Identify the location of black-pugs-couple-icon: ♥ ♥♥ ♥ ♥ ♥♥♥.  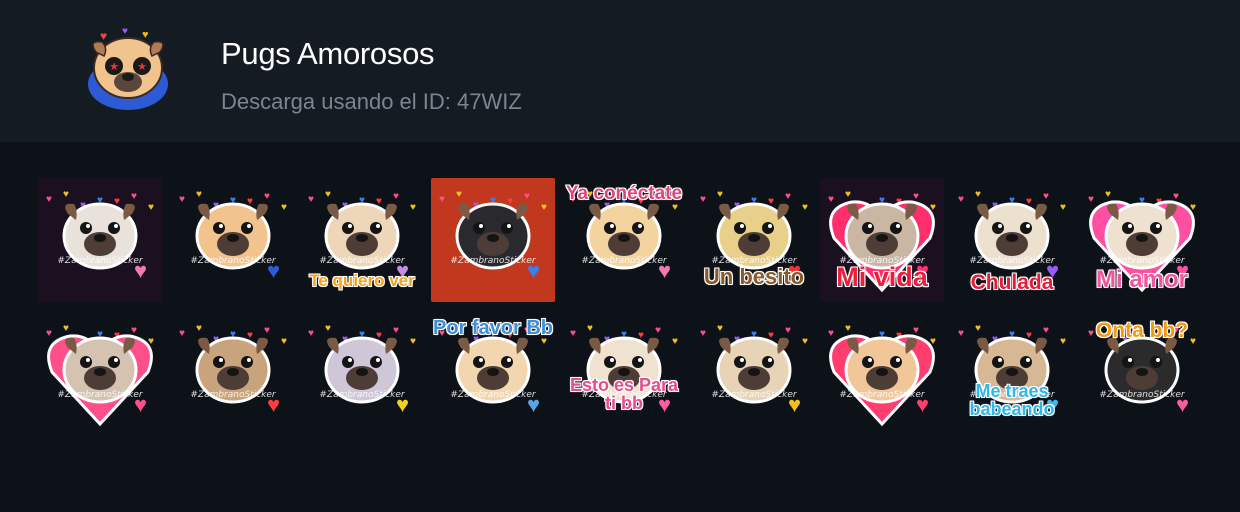
(493, 240).